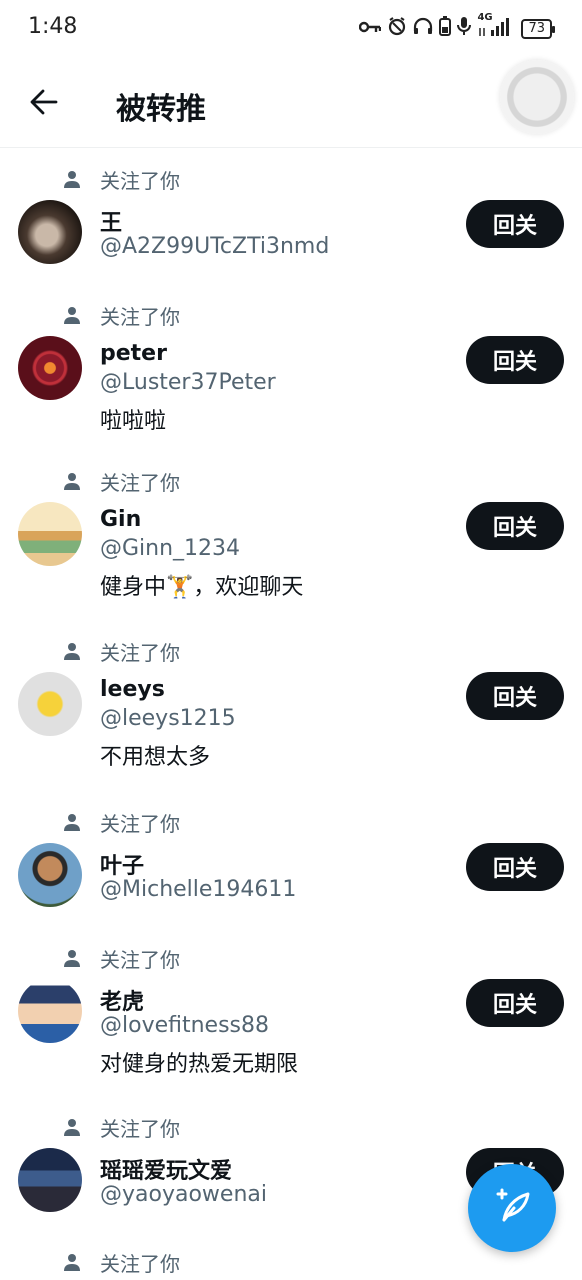  I want to click on alarm-icon, so click(397, 28).